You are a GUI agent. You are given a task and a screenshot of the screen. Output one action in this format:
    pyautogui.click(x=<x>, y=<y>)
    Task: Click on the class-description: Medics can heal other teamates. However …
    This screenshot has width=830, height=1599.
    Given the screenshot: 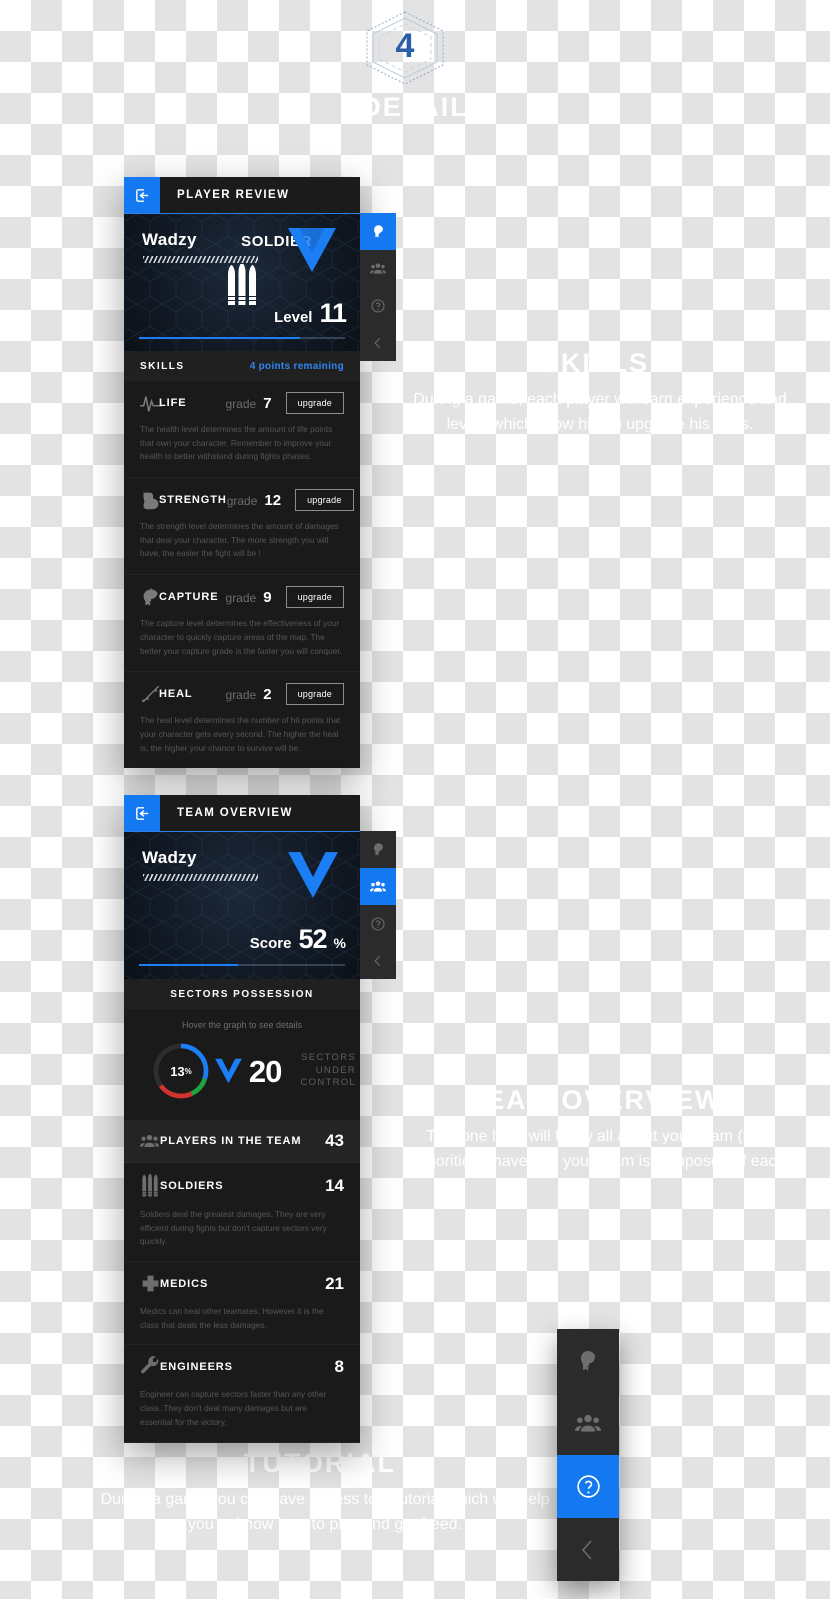 What is the action you would take?
    pyautogui.click(x=232, y=1318)
    